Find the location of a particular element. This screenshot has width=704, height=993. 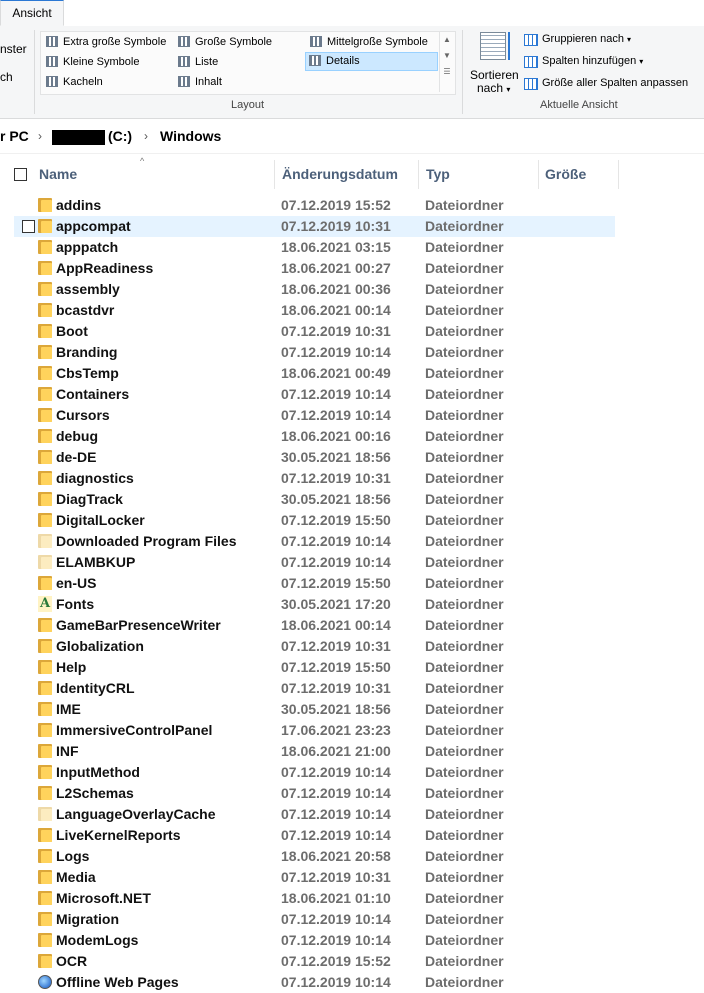

file-row: Help 07.12.2019 15:50 Dateiordner is located at coordinates (314, 667).